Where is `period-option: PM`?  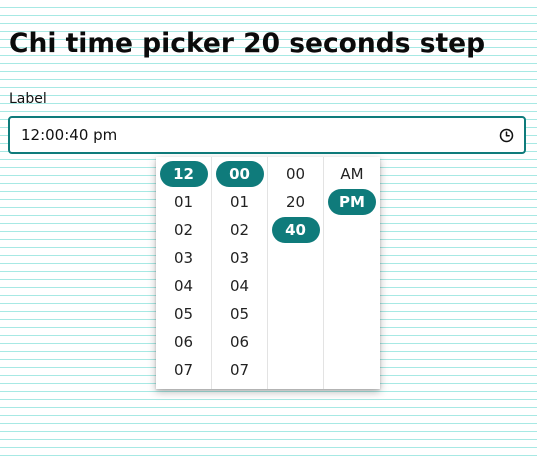
period-option: PM is located at coordinates (352, 202).